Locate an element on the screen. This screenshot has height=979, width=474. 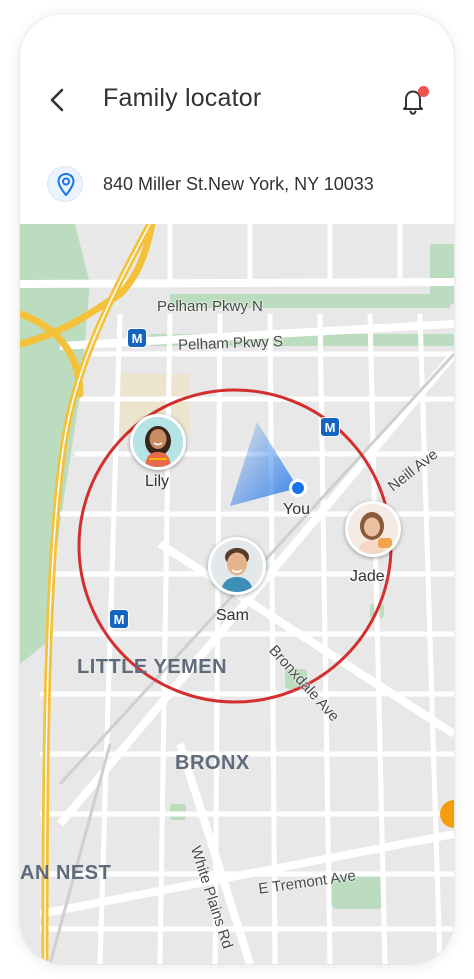
page-title: Family locator is located at coordinates (182, 98).